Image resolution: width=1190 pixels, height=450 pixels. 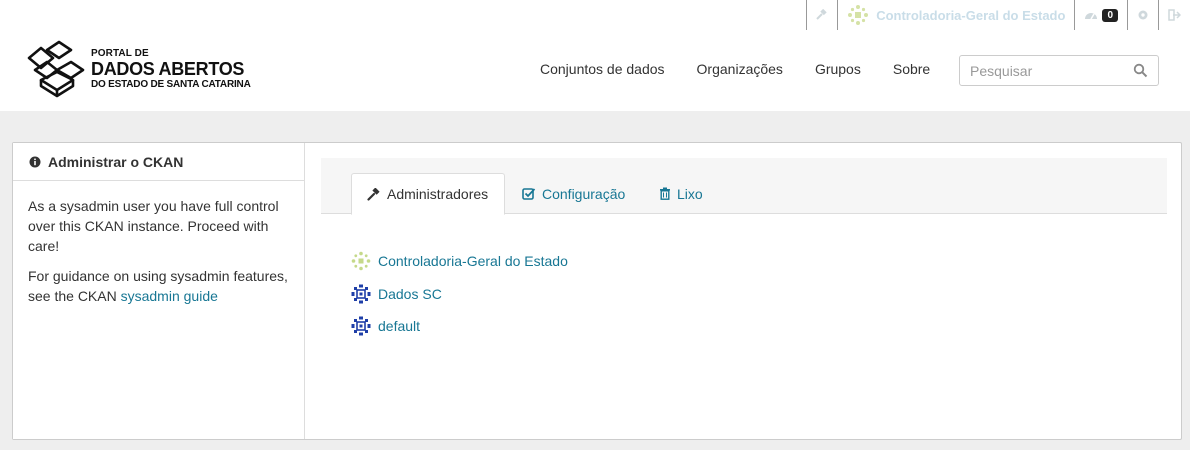 I want to click on search-button, so click(x=1140, y=72).